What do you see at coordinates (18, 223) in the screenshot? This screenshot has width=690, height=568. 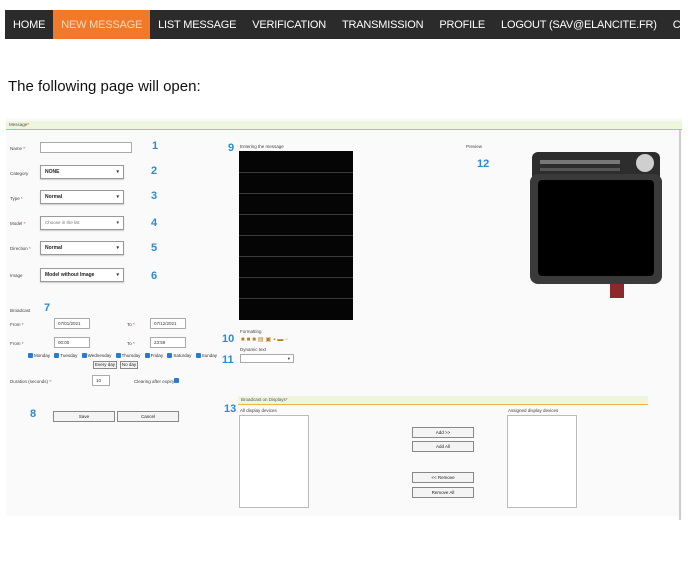 I see `model-label: Model *` at bounding box center [18, 223].